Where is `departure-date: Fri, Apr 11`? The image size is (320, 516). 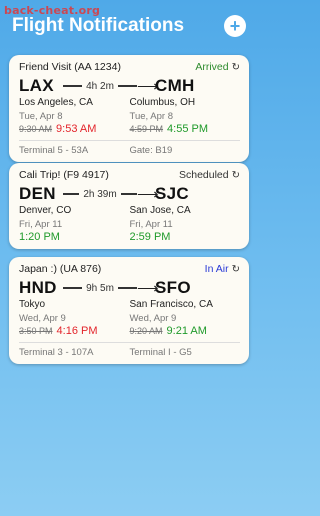 departure-date: Fri, Apr 11 is located at coordinates (41, 224).